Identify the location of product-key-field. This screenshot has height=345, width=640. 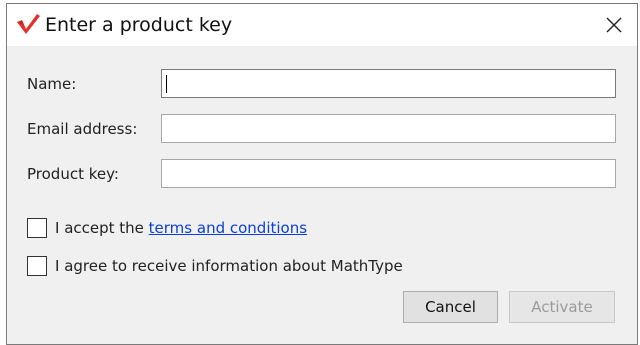
(388, 173).